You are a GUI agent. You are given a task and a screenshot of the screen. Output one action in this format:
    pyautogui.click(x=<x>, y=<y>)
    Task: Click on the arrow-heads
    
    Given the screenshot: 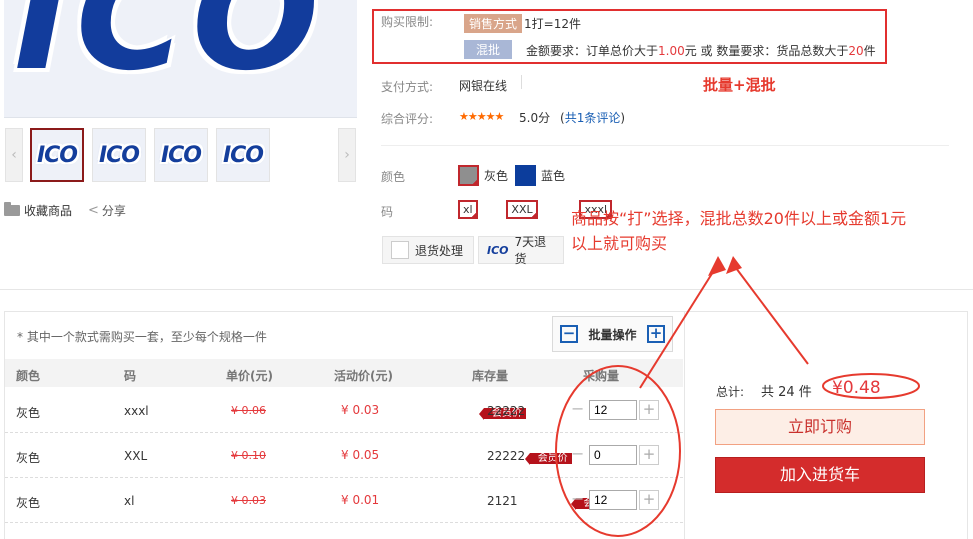 What is the action you would take?
    pyautogui.click(x=725, y=266)
    